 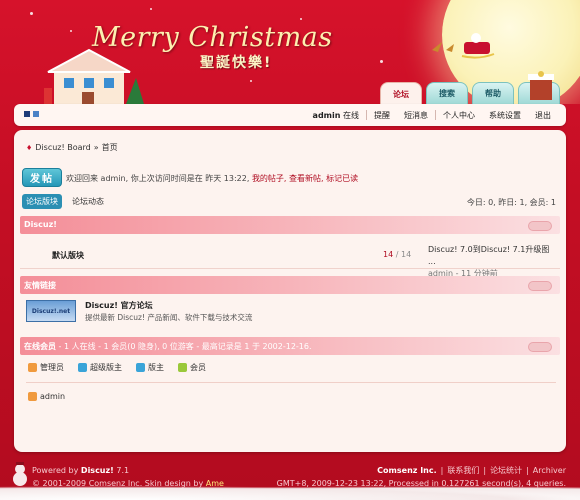 I want to click on messages-link: 短消息, so click(x=416, y=115).